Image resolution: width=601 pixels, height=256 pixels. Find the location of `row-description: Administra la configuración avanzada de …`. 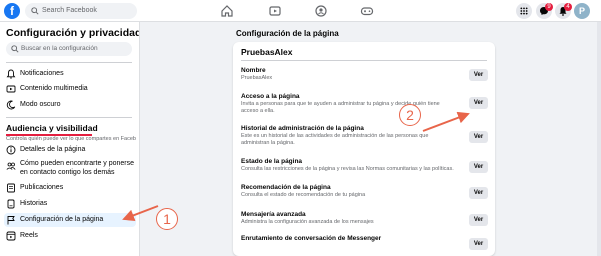

row-description: Administra la configuración avanzada de … is located at coordinates (307, 222).